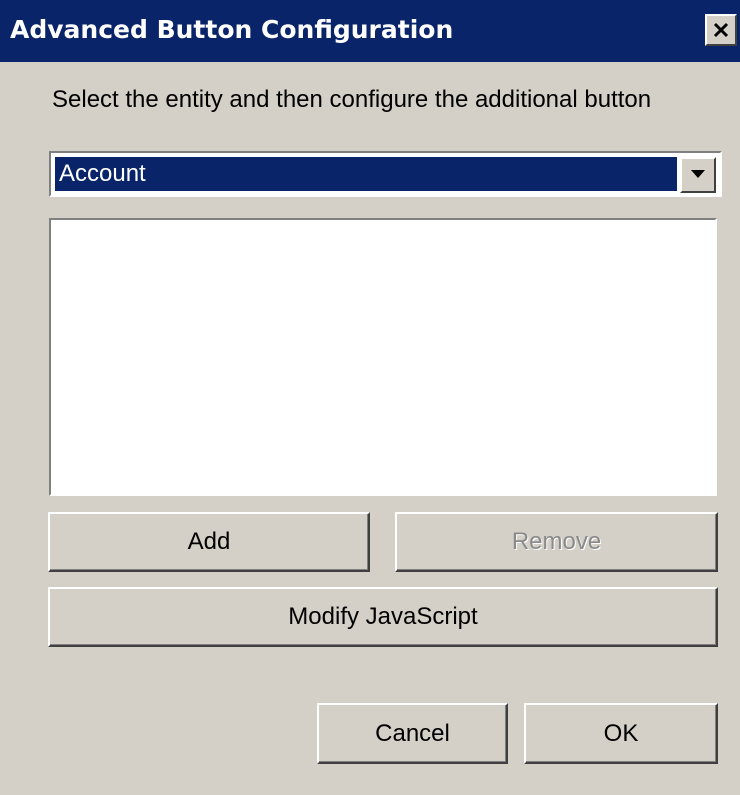 This screenshot has width=740, height=795. I want to click on add-button: Add, so click(209, 542).